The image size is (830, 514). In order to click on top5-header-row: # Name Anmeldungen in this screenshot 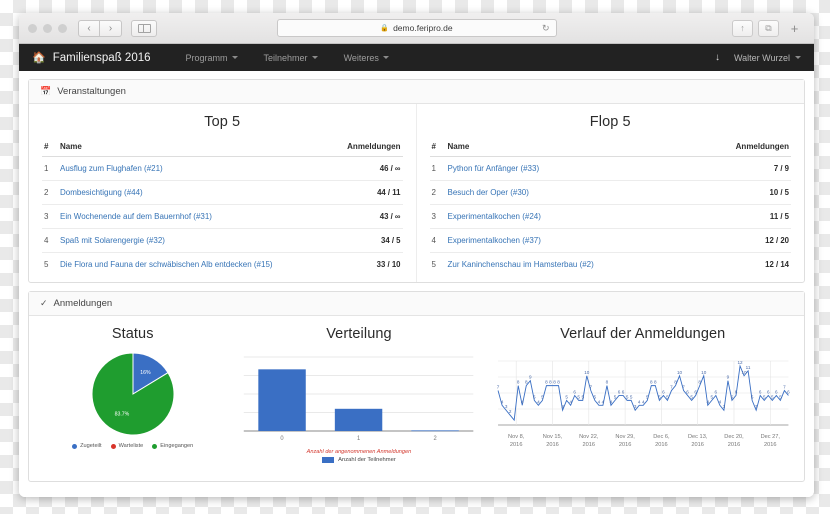, I will do `click(222, 148)`.